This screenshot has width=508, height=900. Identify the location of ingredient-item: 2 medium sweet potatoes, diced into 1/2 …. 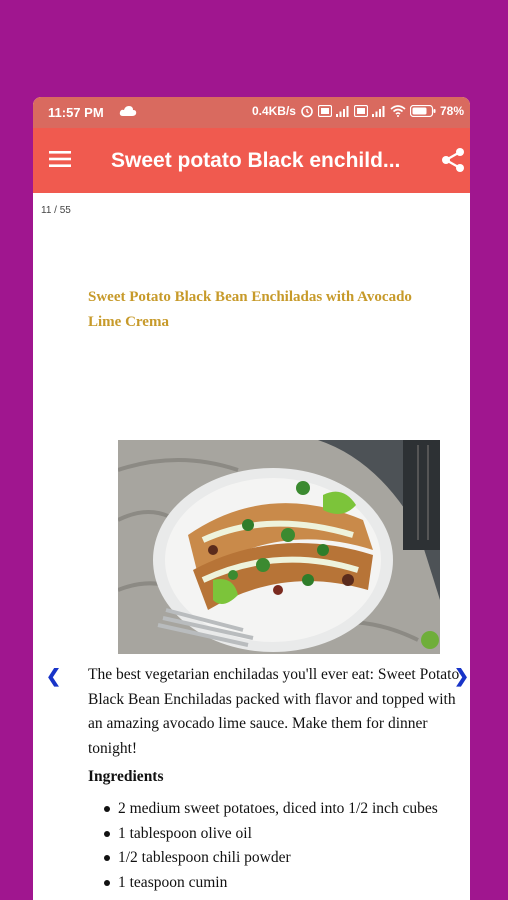
(274, 809).